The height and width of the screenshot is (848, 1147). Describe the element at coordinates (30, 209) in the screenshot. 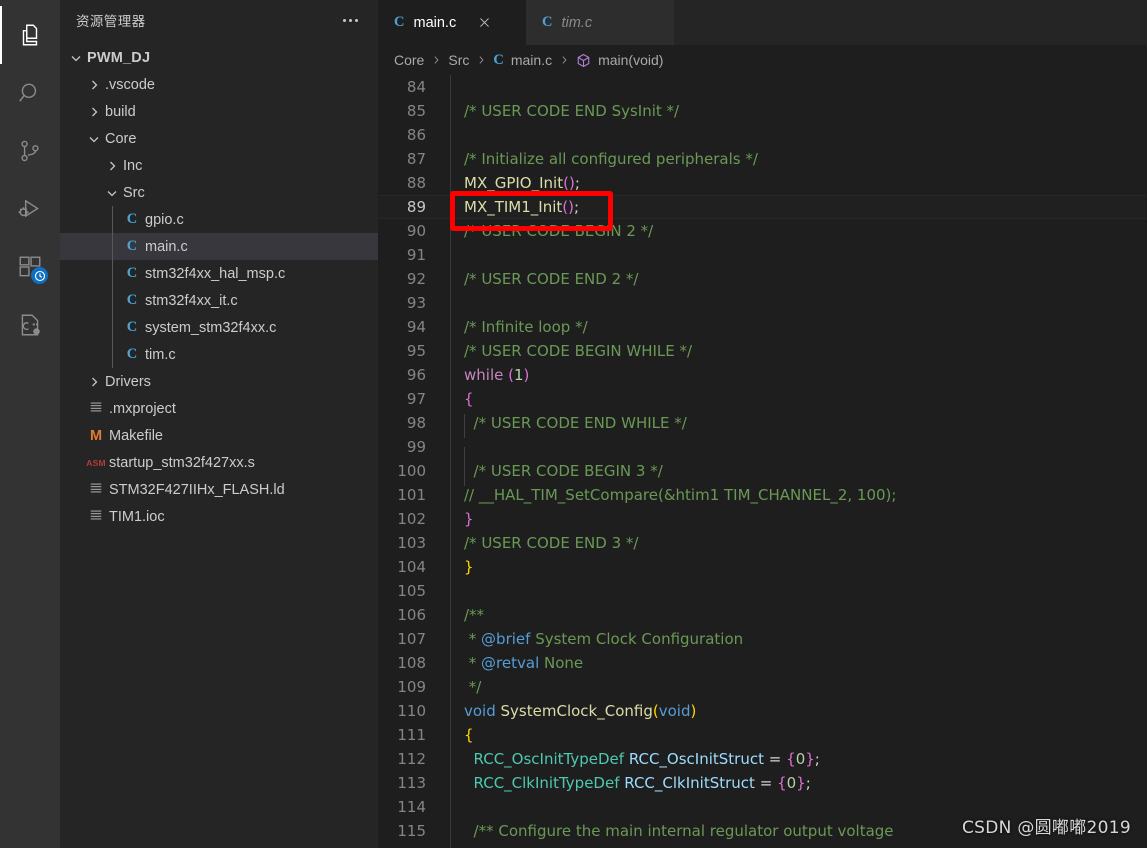

I see `run-and-debug-icon` at that location.